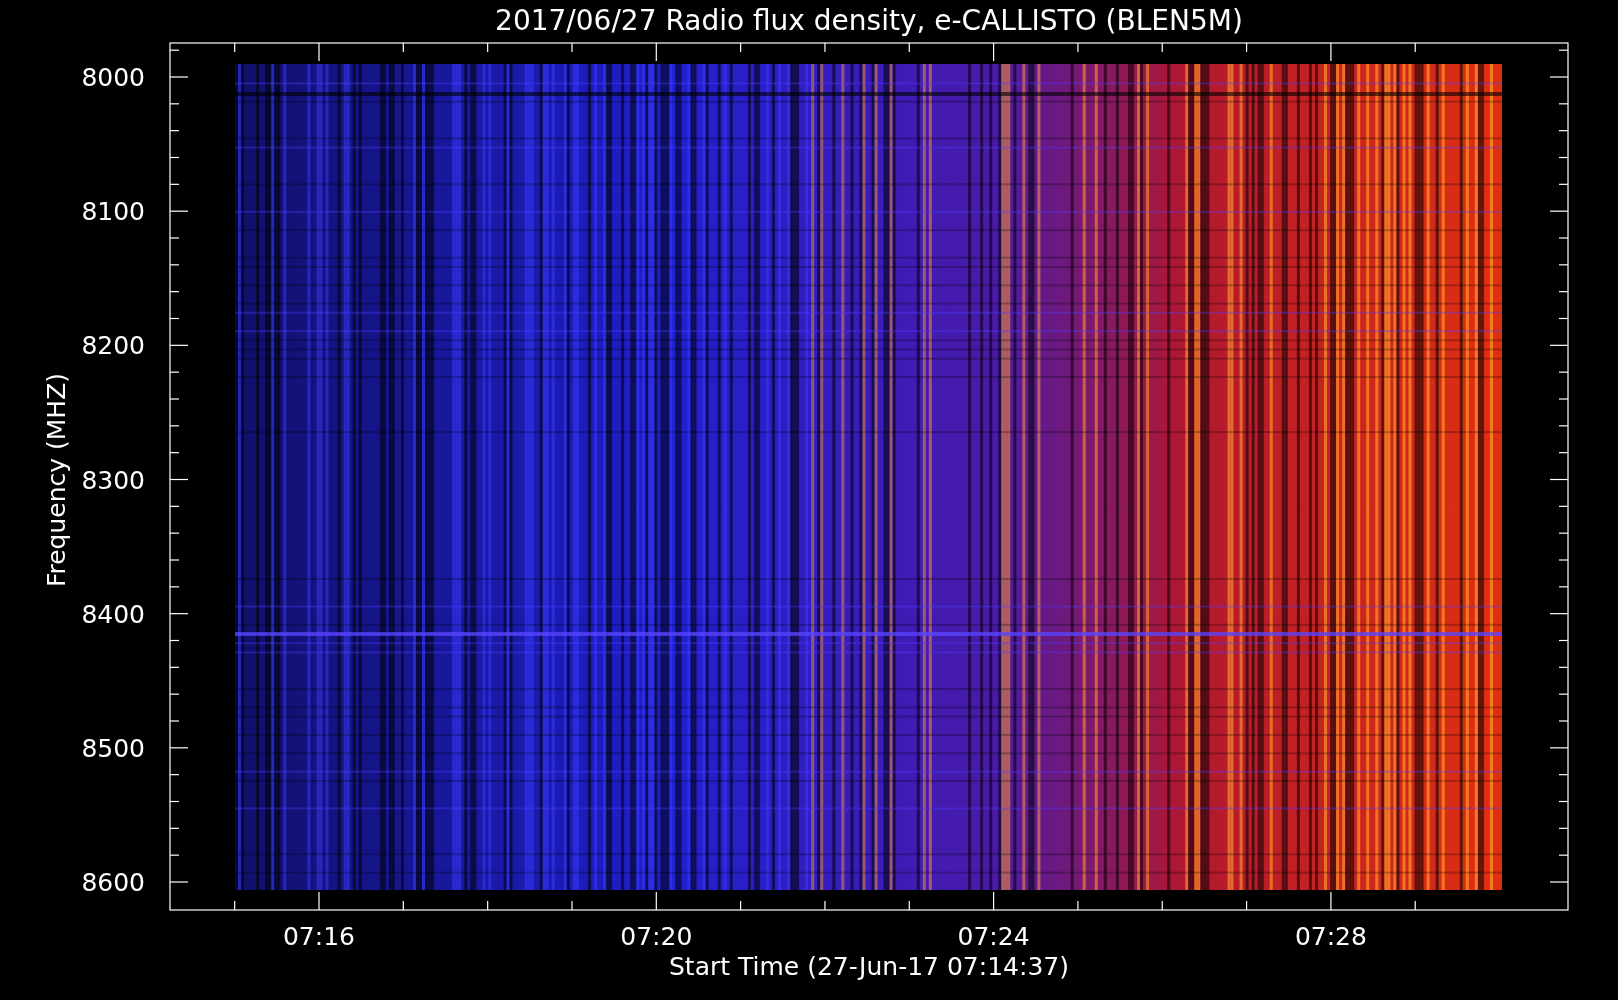 The width and height of the screenshot is (1618, 1000). Describe the element at coordinates (869, 20) in the screenshot. I see `plot-title: 2017/06/27 Radio flux density, e-CALLISTO (BLEN5M)` at that location.